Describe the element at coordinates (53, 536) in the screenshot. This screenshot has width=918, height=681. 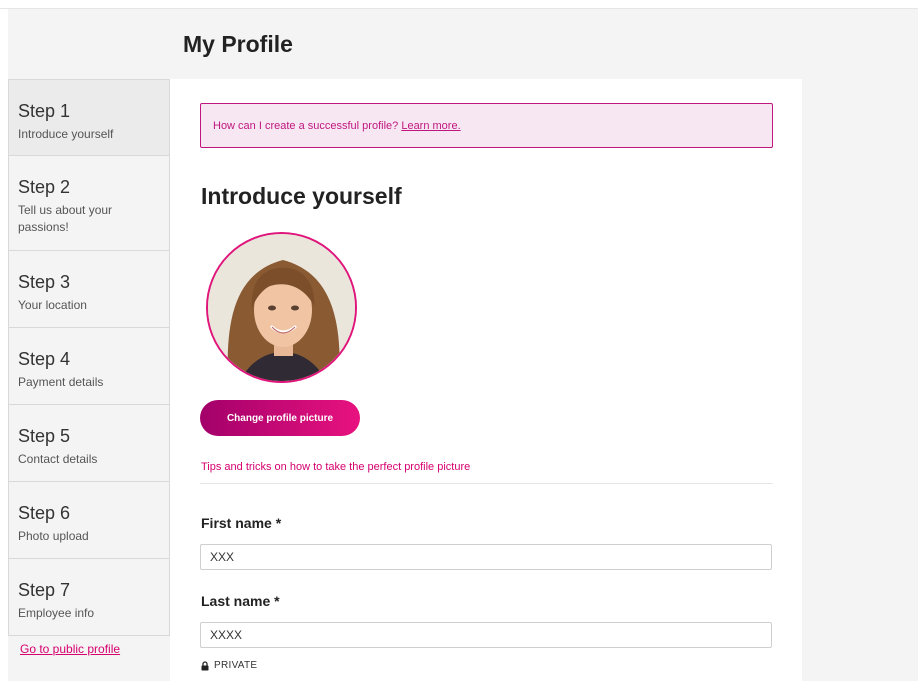
I see `step-subtitle: Photo upload` at that location.